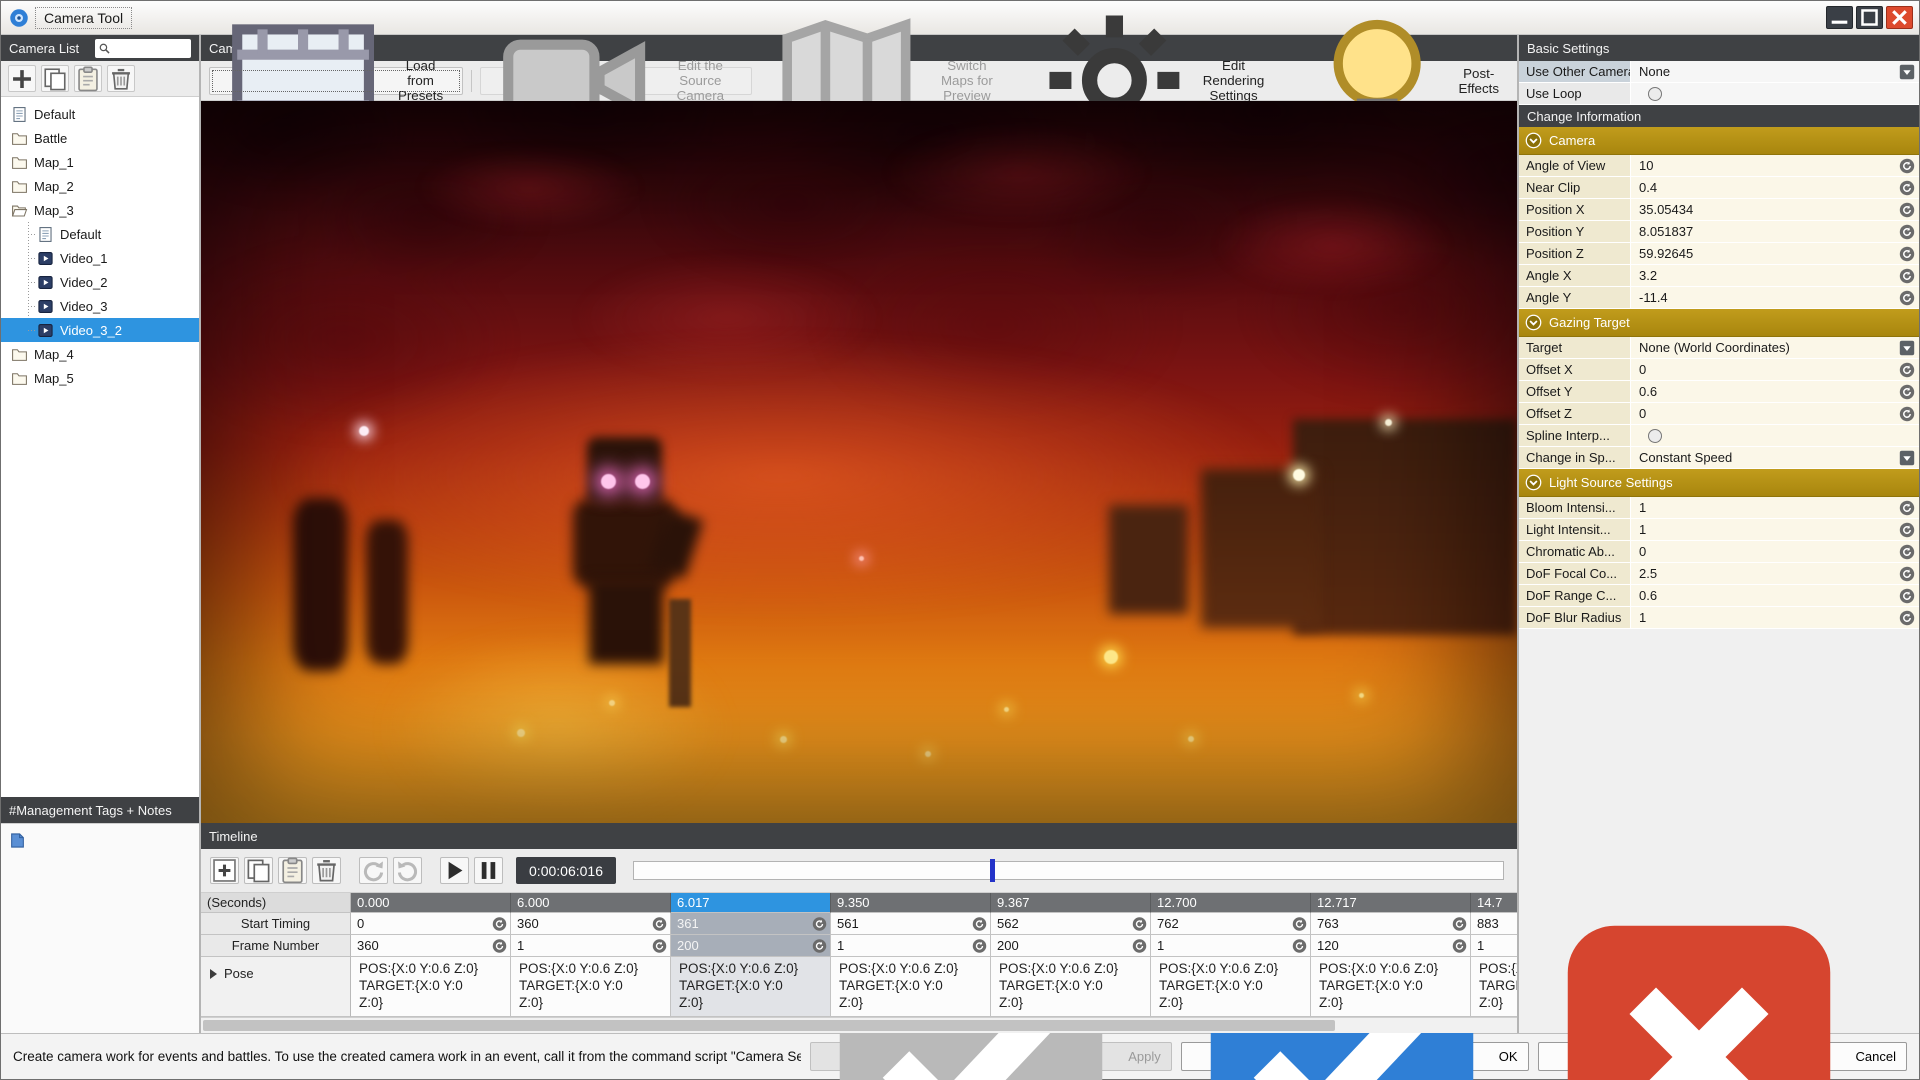 This screenshot has width=1920, height=1080. I want to click on frame-number-cell-0: 360, so click(431, 946).